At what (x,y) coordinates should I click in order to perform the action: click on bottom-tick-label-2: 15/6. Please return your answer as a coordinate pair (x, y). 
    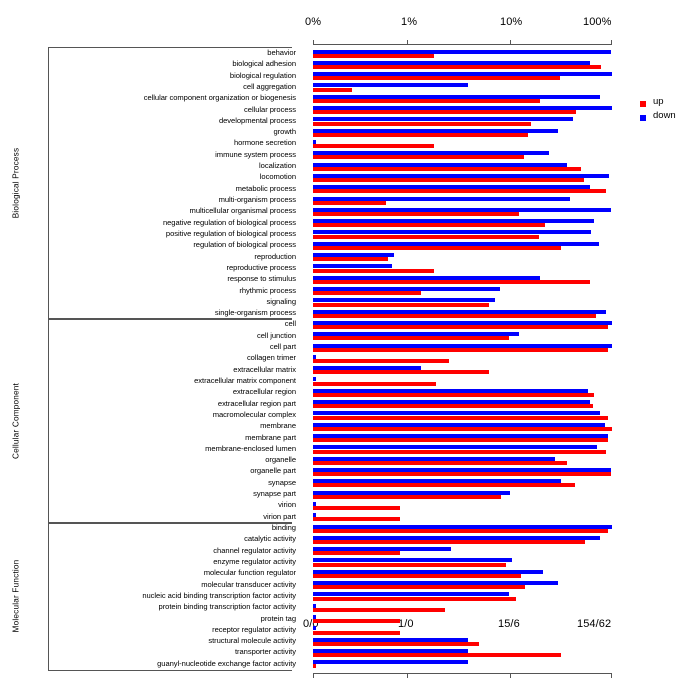
    Looking at the image, I should click on (509, 624).